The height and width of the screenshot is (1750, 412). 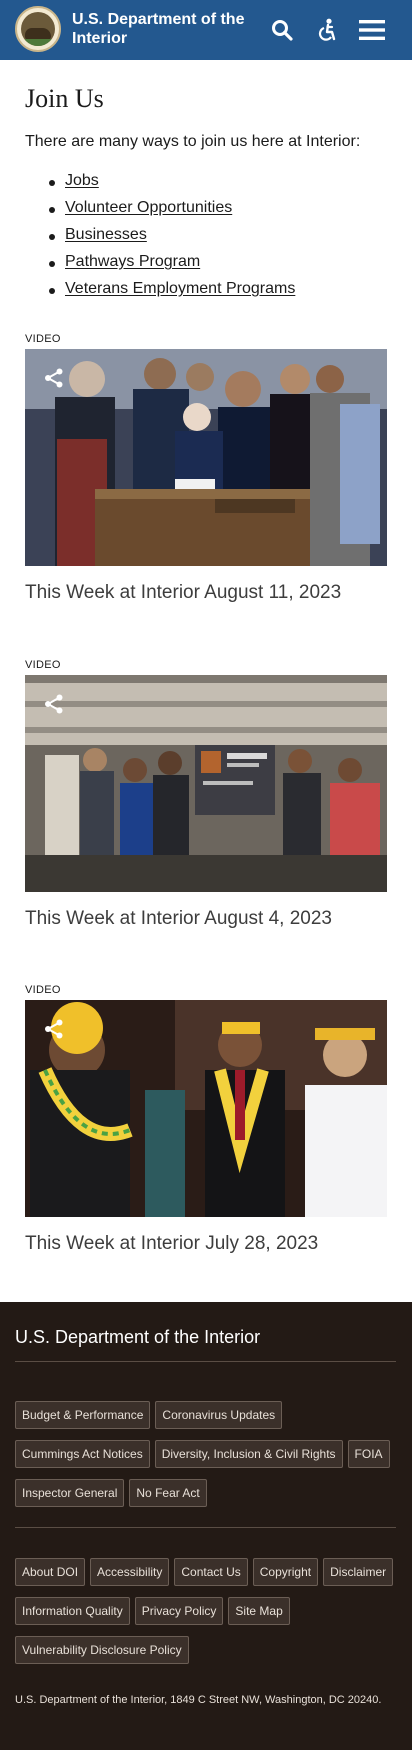 I want to click on bison-seal-icon, so click(x=38, y=29).